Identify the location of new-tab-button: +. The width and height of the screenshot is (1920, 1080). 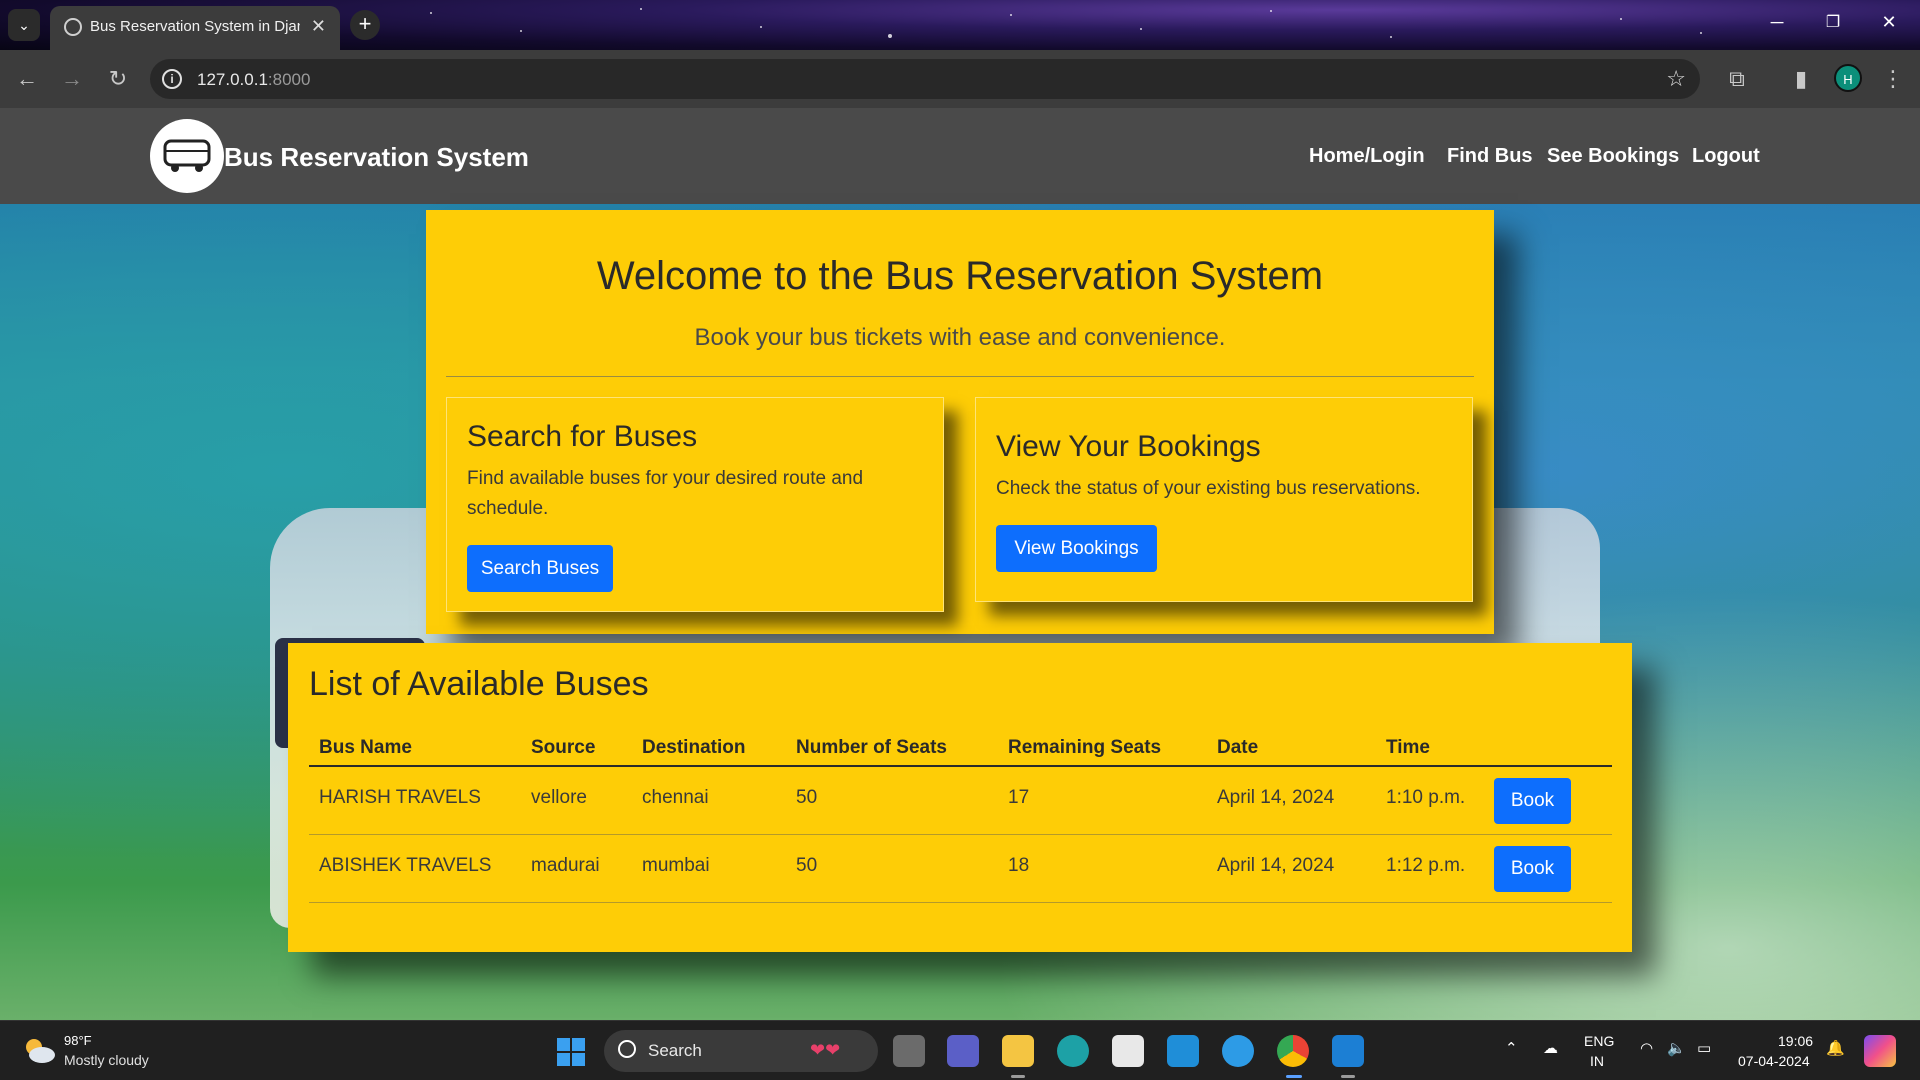
(365, 25).